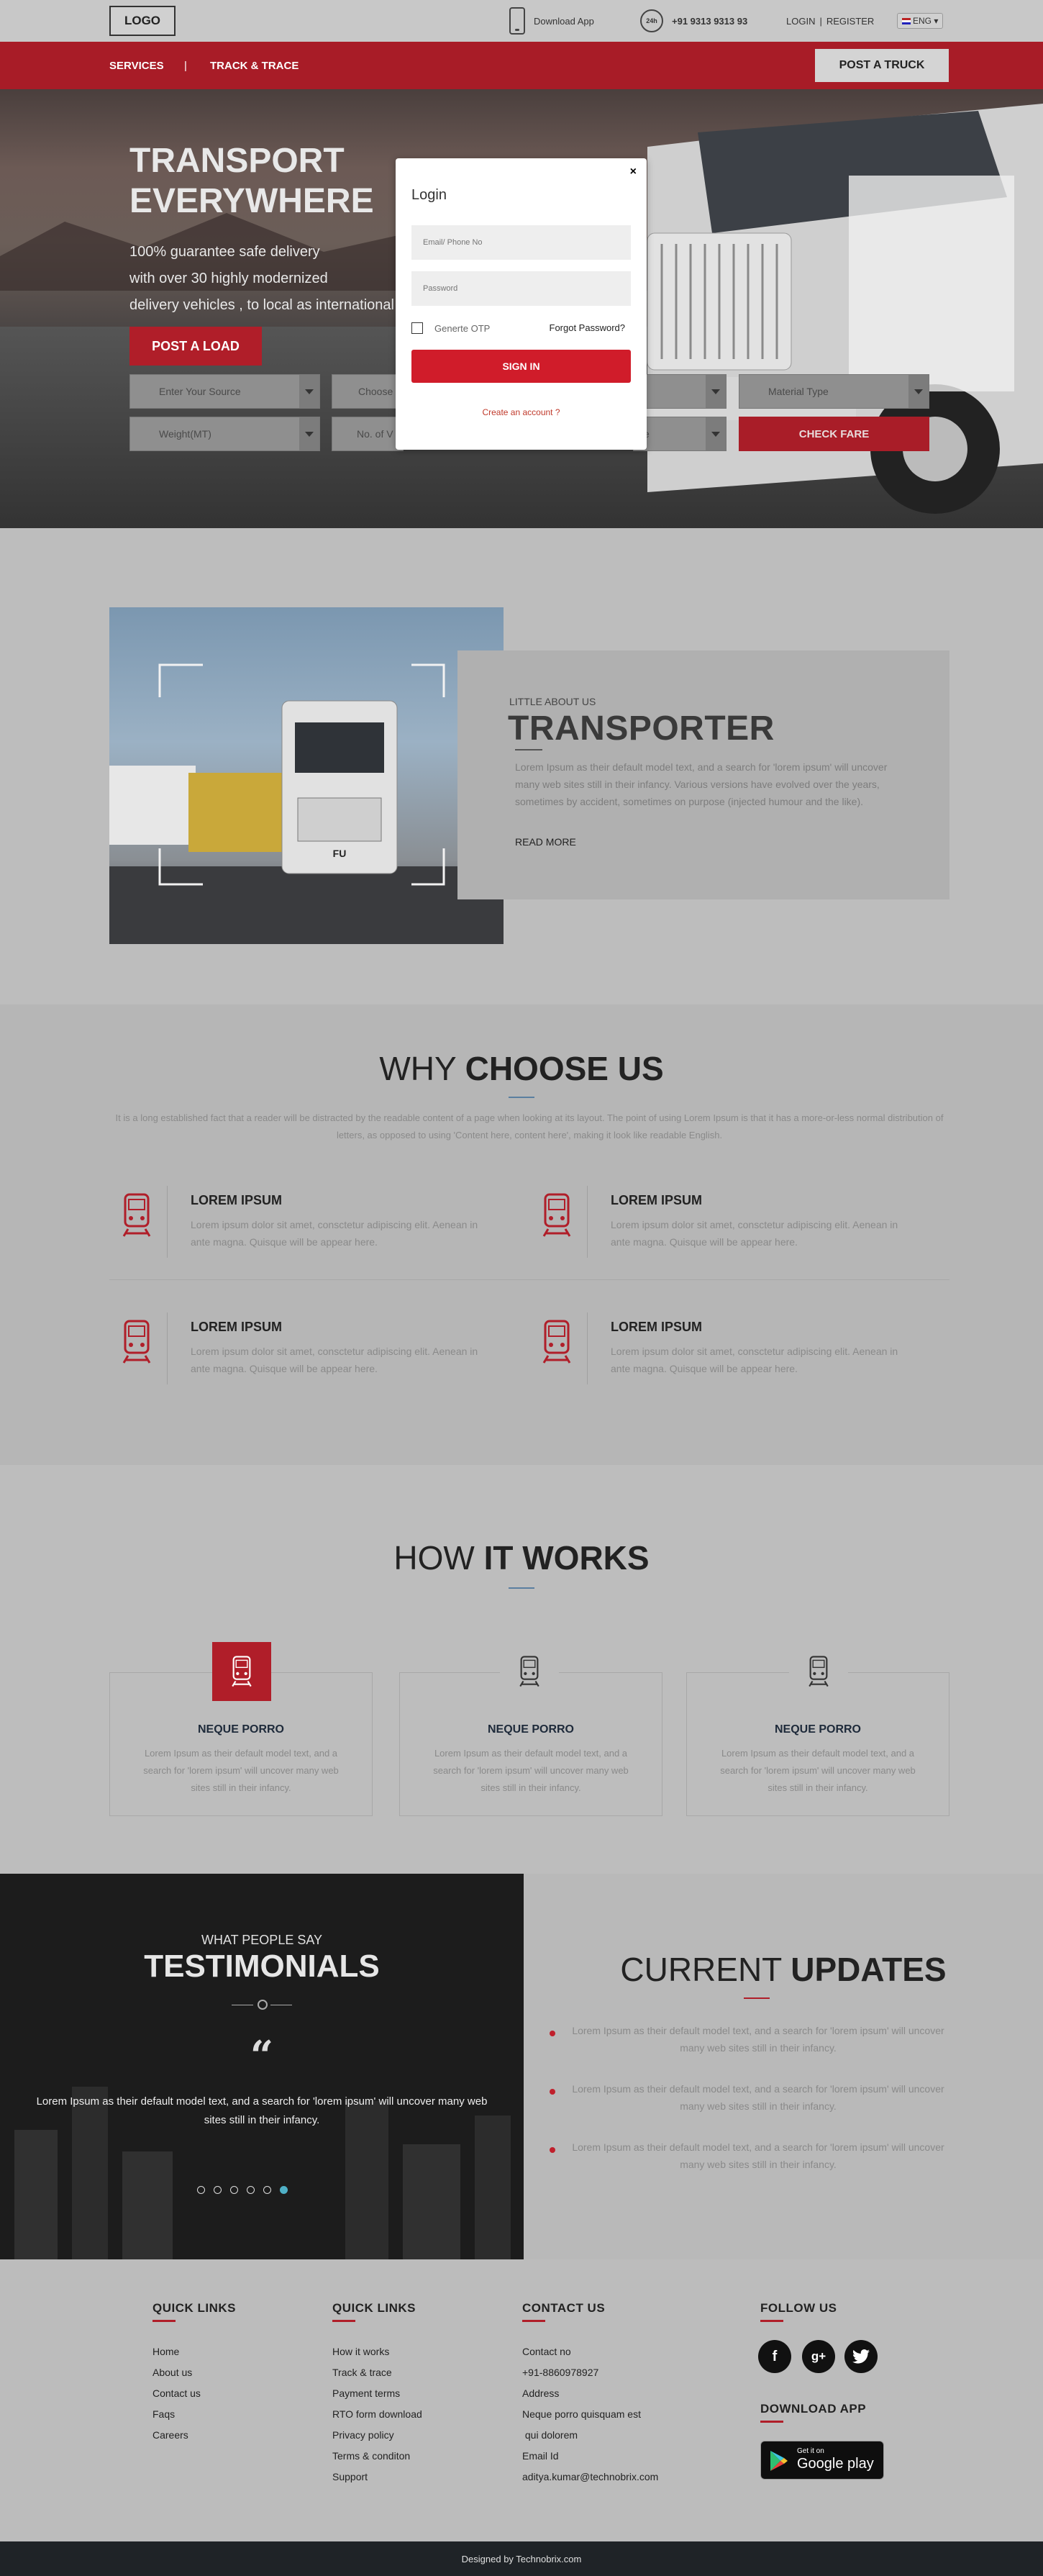 This screenshot has height=2576, width=1043. What do you see at coordinates (254, 65) in the screenshot?
I see `nav-track-trace: TRACK & TRACE` at bounding box center [254, 65].